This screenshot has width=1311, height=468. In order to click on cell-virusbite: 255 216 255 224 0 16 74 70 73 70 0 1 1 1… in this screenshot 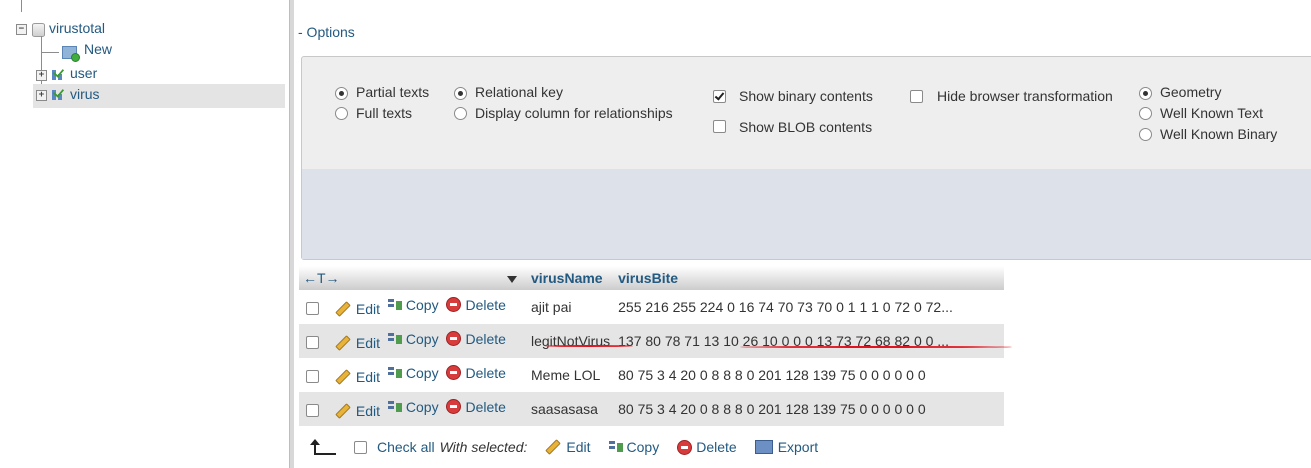, I will do `click(809, 307)`.